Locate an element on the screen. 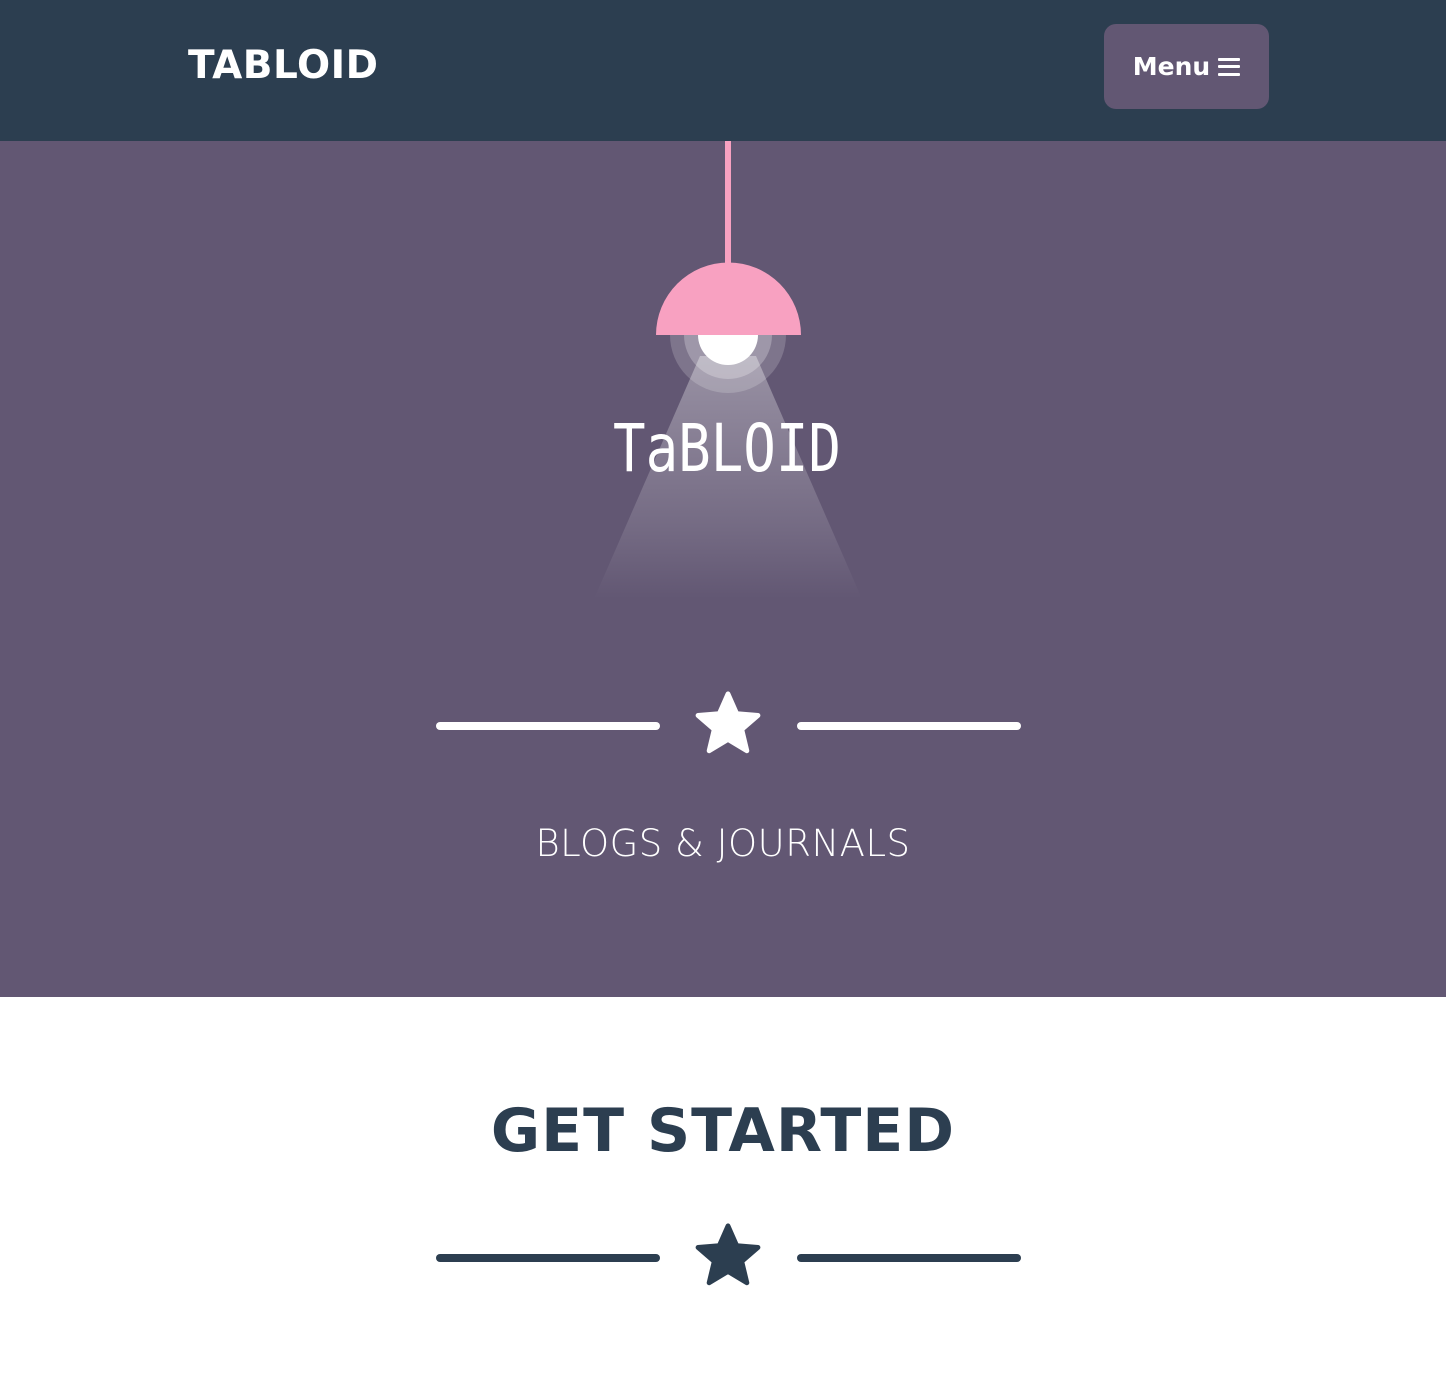  top-navbar: TABLOID Menu is located at coordinates (723, 70).